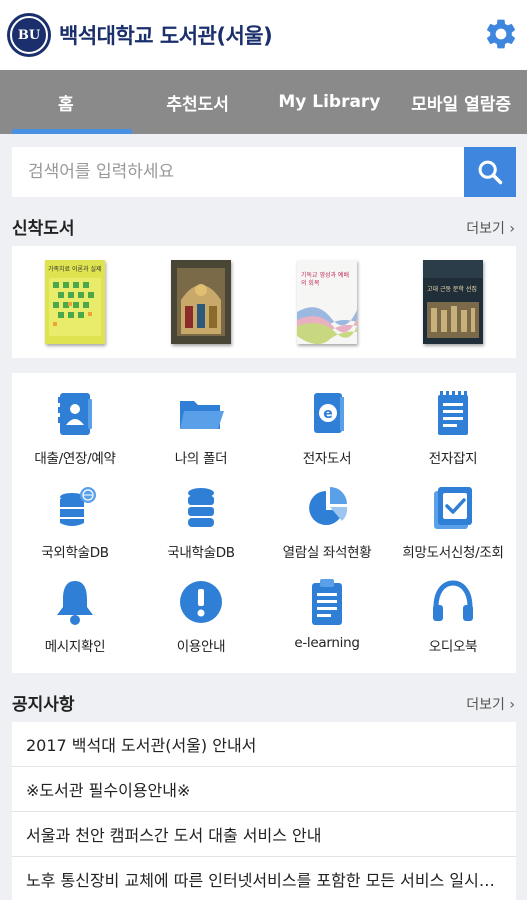  What do you see at coordinates (75, 269) in the screenshot?
I see `book-cover-title: 가족치료 이론과 실제` at bounding box center [75, 269].